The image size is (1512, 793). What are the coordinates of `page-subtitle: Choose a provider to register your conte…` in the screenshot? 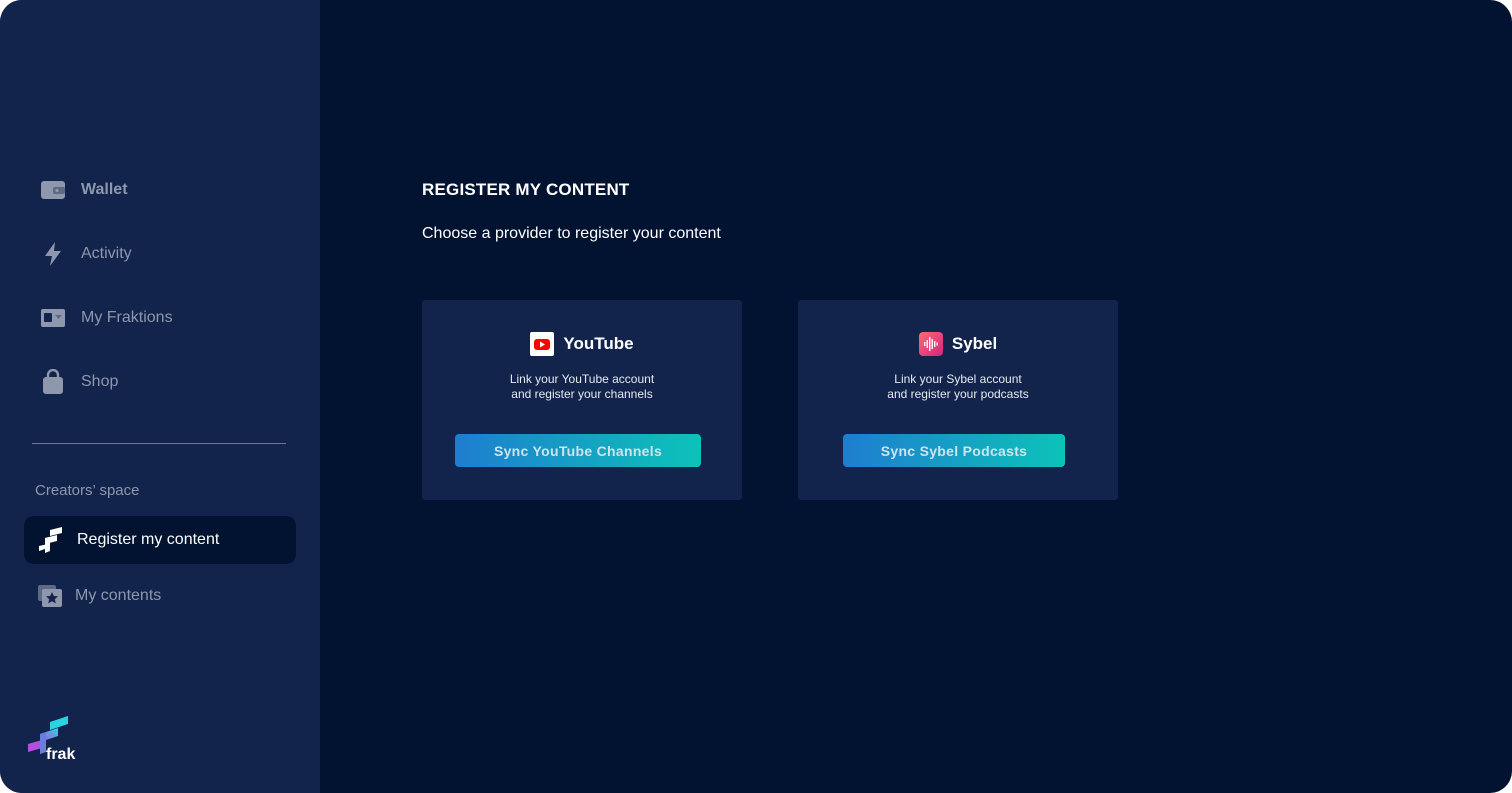 It's located at (571, 233).